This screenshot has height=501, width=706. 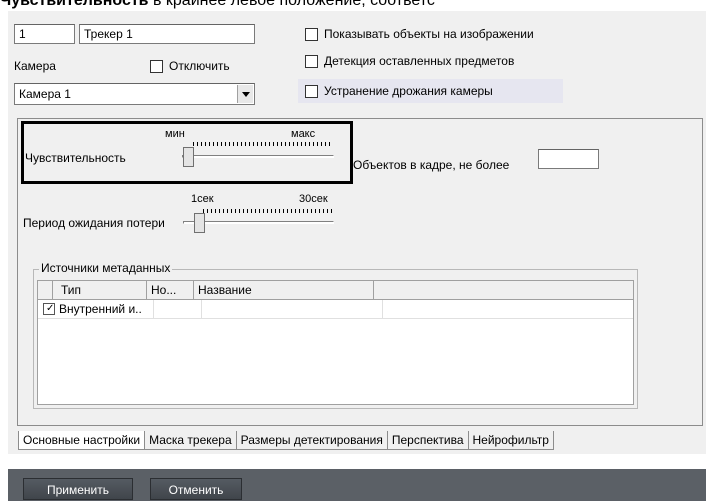 What do you see at coordinates (311, 440) in the screenshot?
I see `tab-detection-sizes: Размеры детектирования` at bounding box center [311, 440].